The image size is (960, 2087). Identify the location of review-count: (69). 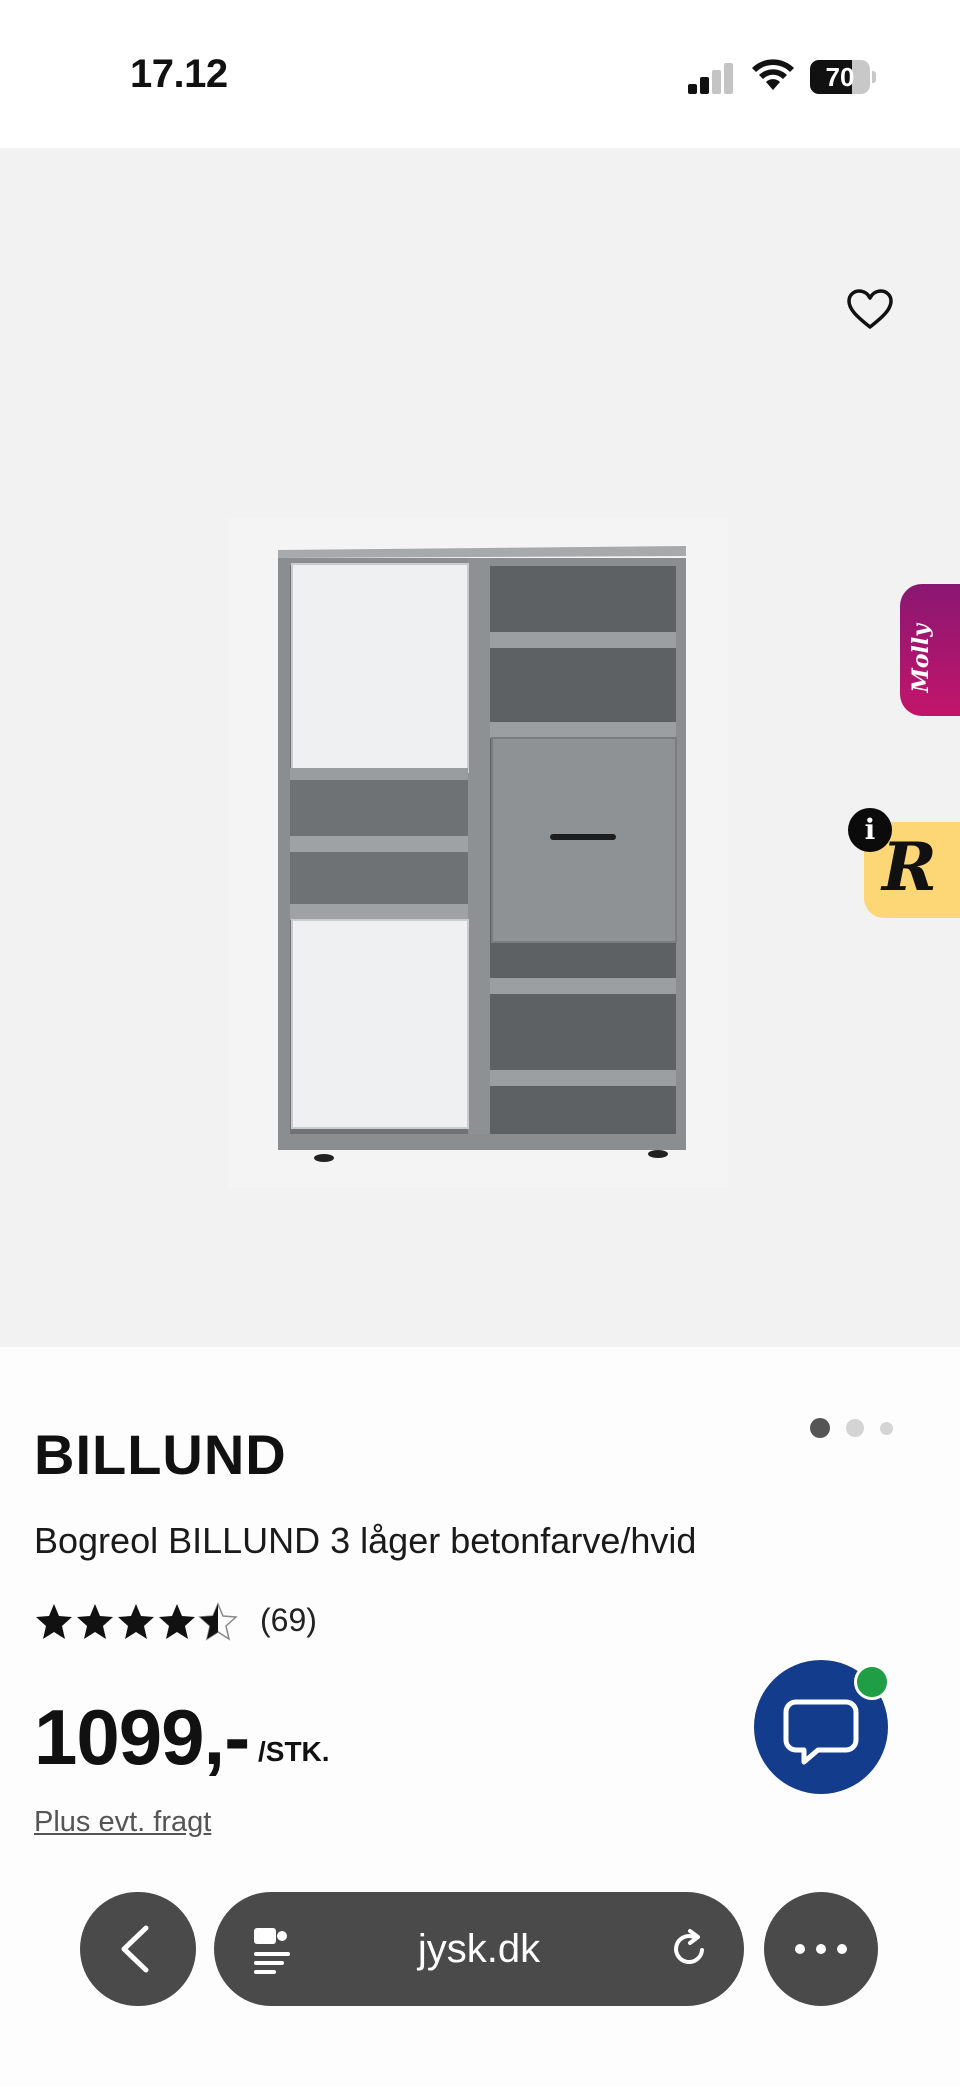
(288, 1620).